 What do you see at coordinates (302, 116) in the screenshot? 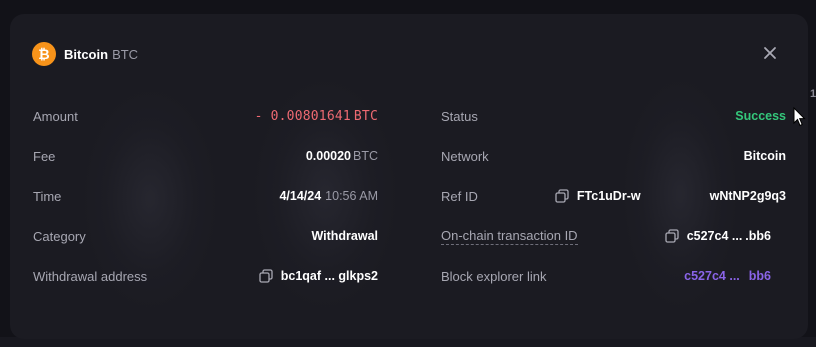
I see `amount-number: - 0.00801641` at bounding box center [302, 116].